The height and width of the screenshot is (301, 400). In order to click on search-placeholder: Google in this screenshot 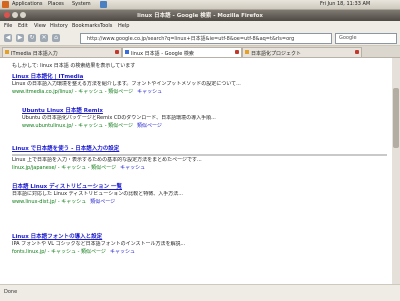, I will do `click(348, 38)`.